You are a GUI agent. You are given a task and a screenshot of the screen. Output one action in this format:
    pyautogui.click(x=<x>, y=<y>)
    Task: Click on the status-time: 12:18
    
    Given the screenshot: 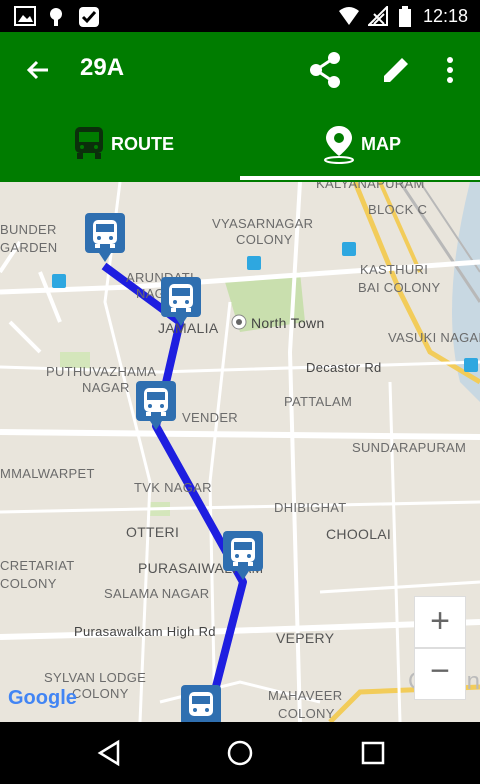 What is the action you would take?
    pyautogui.click(x=445, y=16)
    